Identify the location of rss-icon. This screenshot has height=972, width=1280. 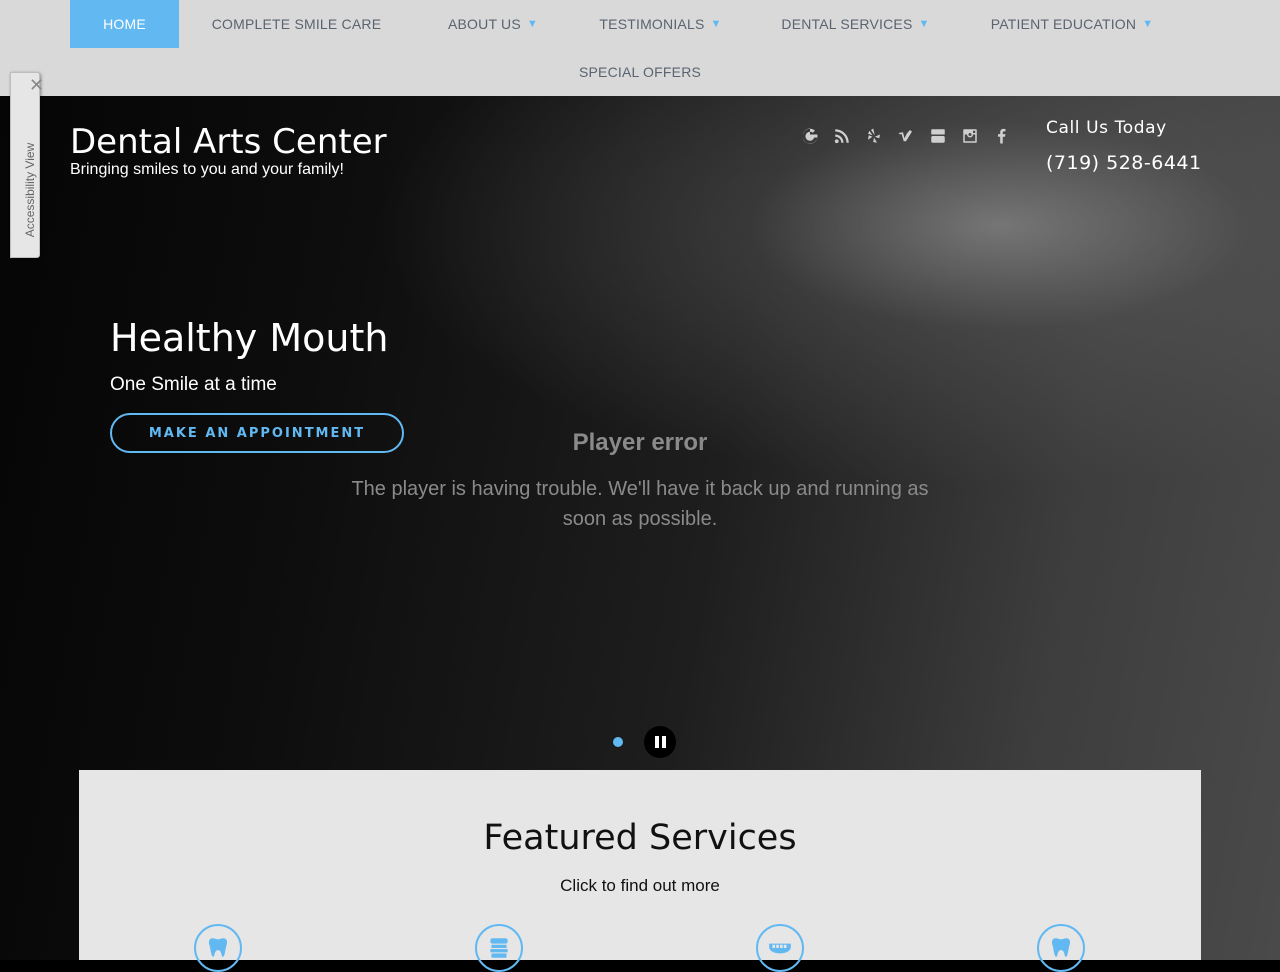
(842, 136).